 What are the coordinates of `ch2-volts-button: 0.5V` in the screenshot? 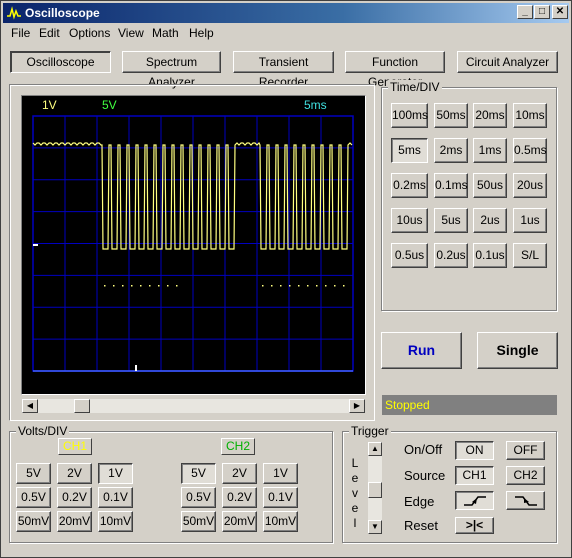 It's located at (198, 497).